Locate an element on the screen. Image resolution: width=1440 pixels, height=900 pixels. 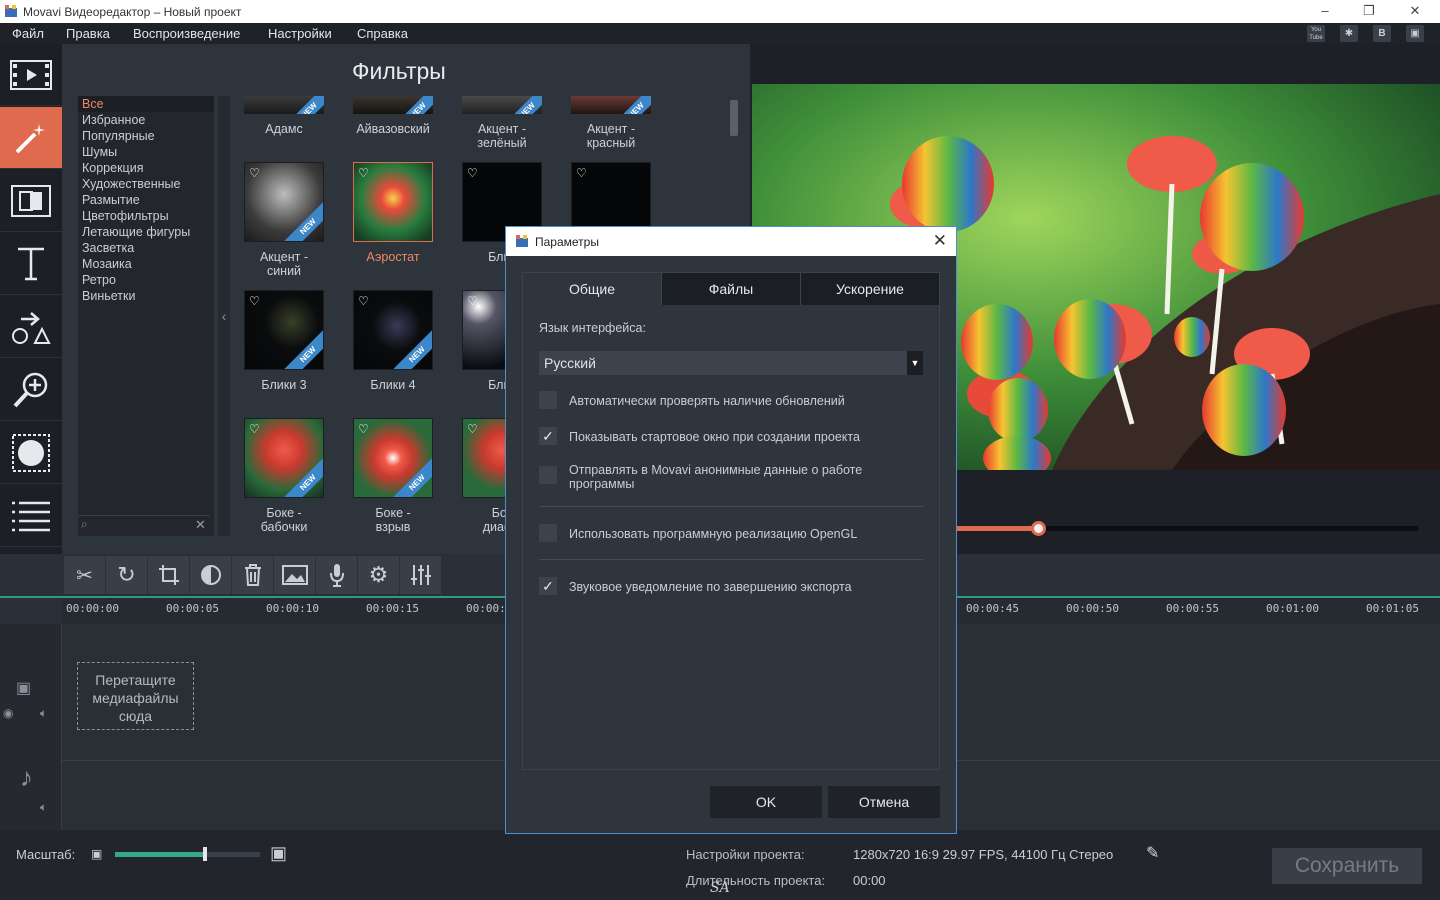
ok-button: OK is located at coordinates (766, 802).